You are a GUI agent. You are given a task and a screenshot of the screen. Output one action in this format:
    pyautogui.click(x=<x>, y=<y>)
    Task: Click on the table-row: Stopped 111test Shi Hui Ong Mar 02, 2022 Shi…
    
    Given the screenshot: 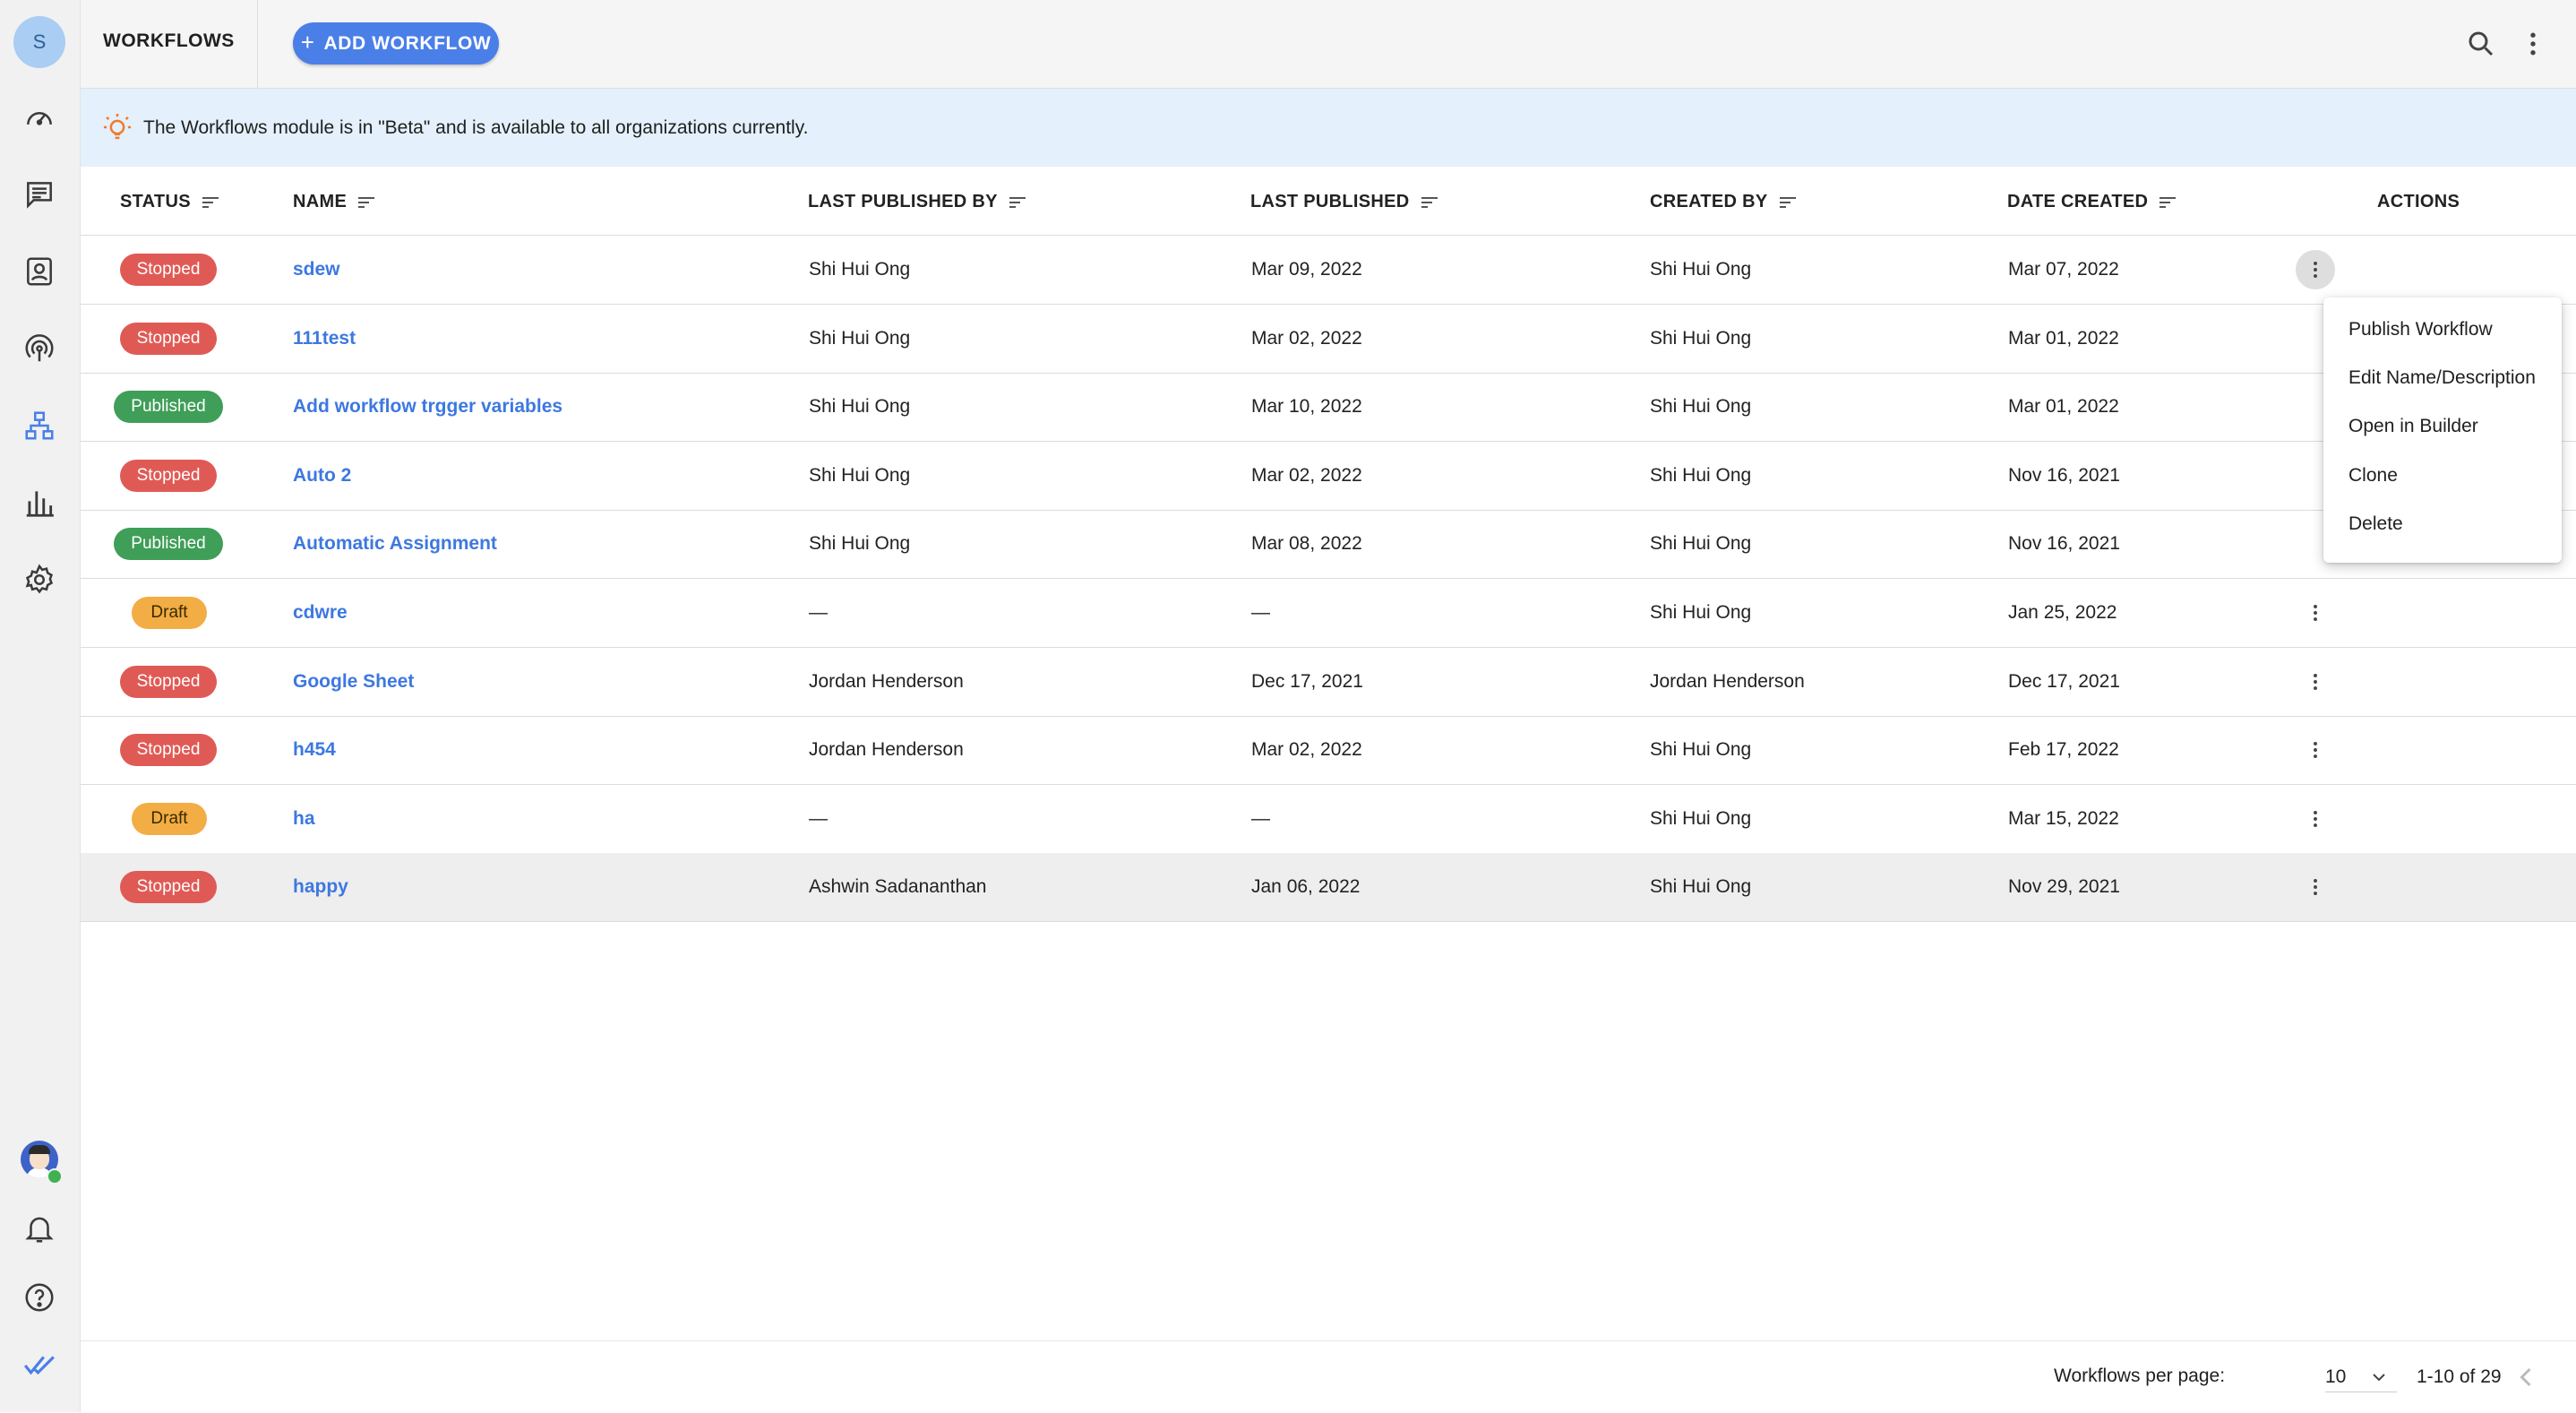 What is the action you would take?
    pyautogui.click(x=1328, y=339)
    